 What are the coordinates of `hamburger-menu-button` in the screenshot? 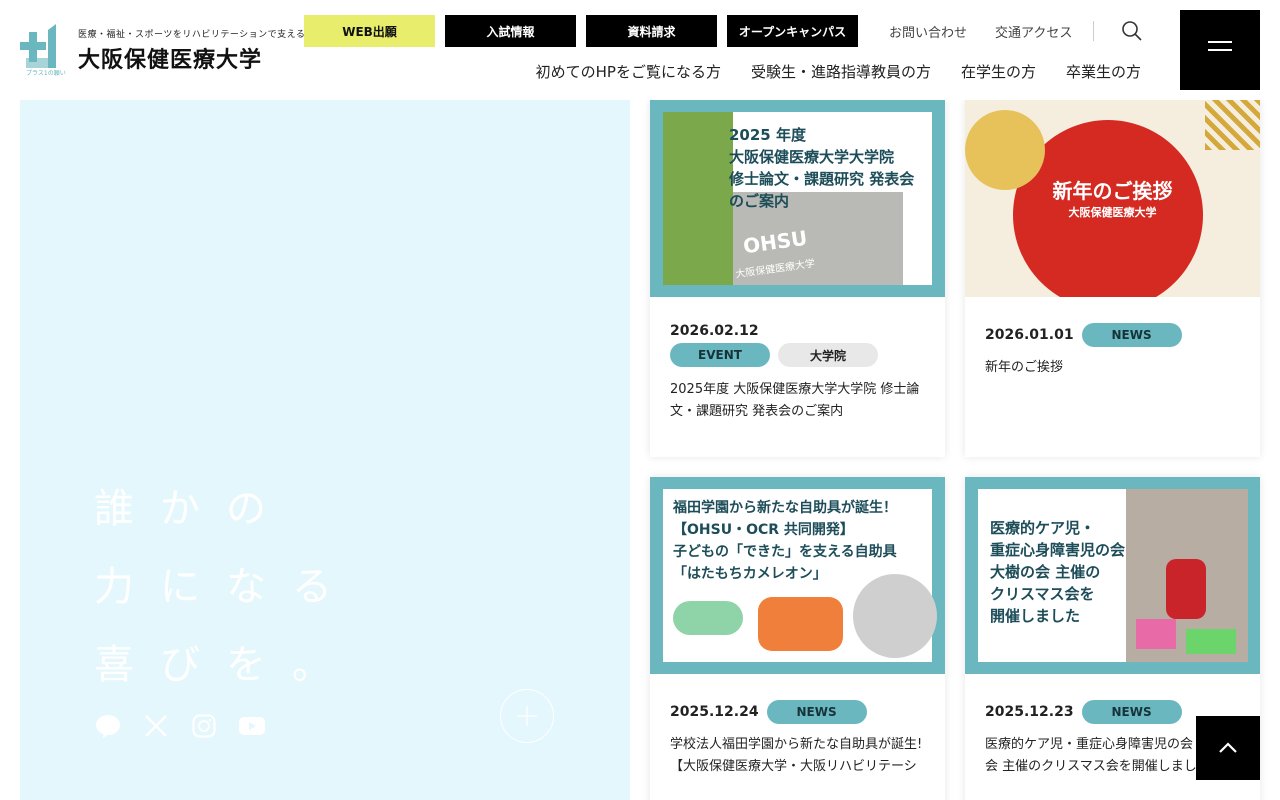 It's located at (1220, 50).